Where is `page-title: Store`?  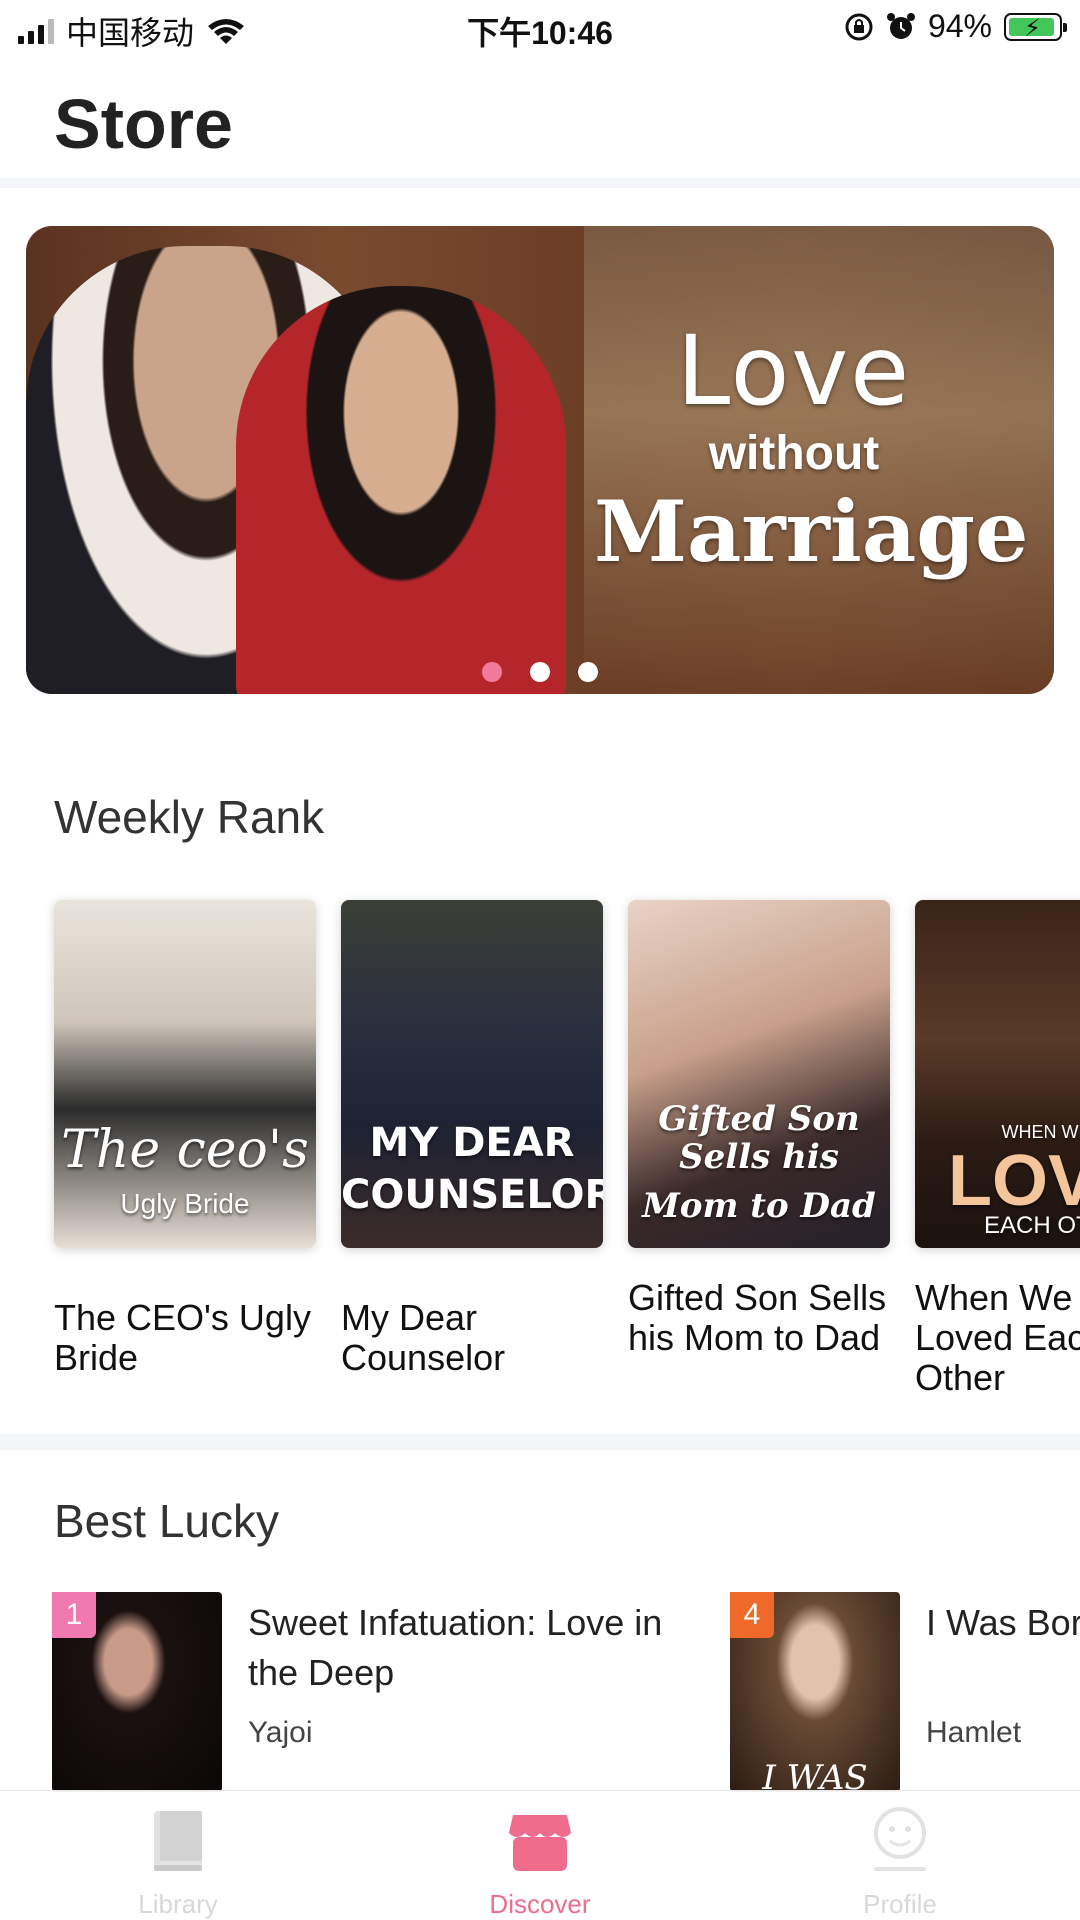
page-title: Store is located at coordinates (143, 124).